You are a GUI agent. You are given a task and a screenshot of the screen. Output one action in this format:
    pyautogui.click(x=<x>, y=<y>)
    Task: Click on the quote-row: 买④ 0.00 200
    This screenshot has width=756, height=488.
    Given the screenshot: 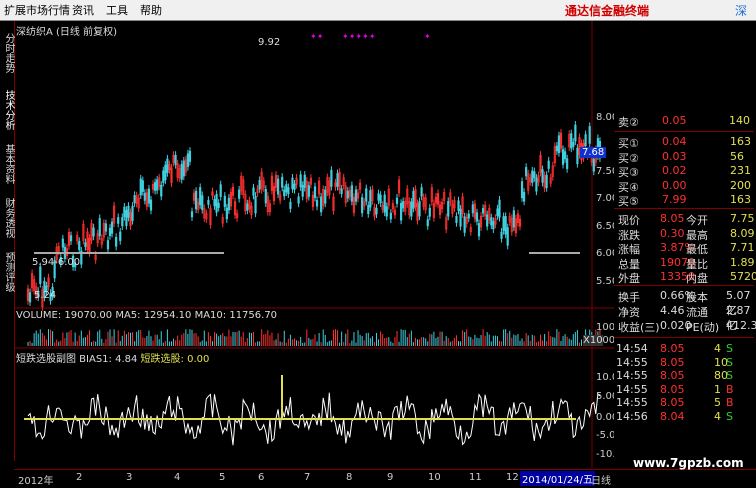 What is the action you would take?
    pyautogui.click(x=684, y=186)
    